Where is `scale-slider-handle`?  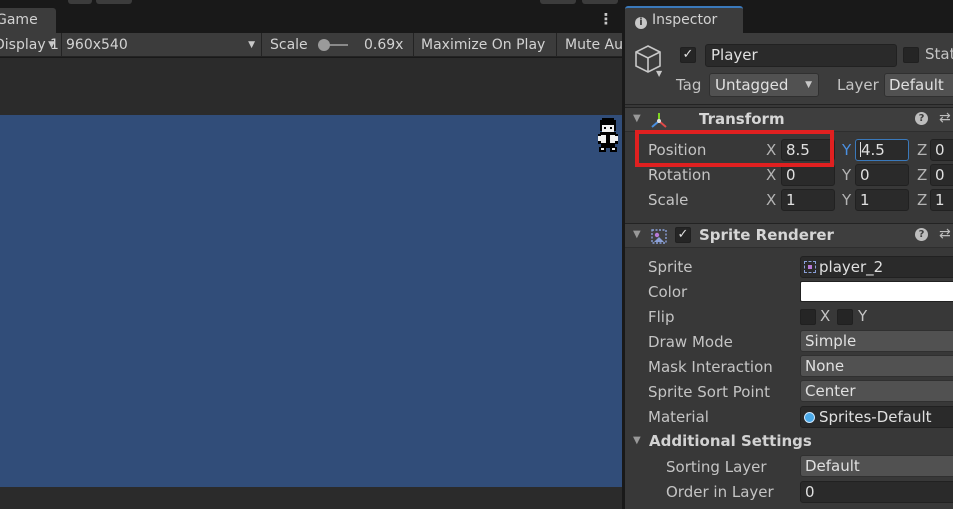 scale-slider-handle is located at coordinates (324, 45).